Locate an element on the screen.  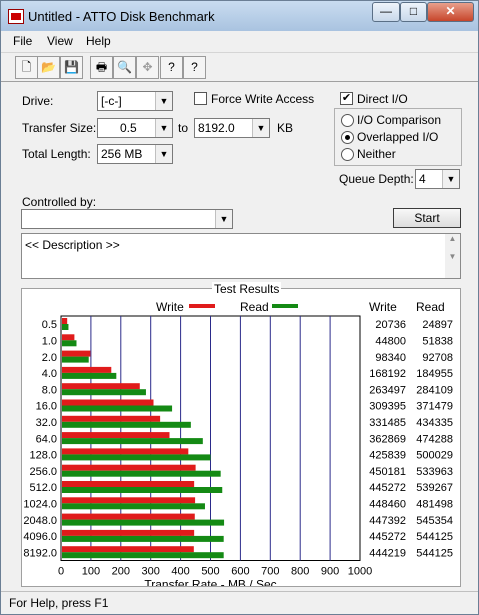
y-tick-label: 8192.0 is located at coordinates (40, 553).